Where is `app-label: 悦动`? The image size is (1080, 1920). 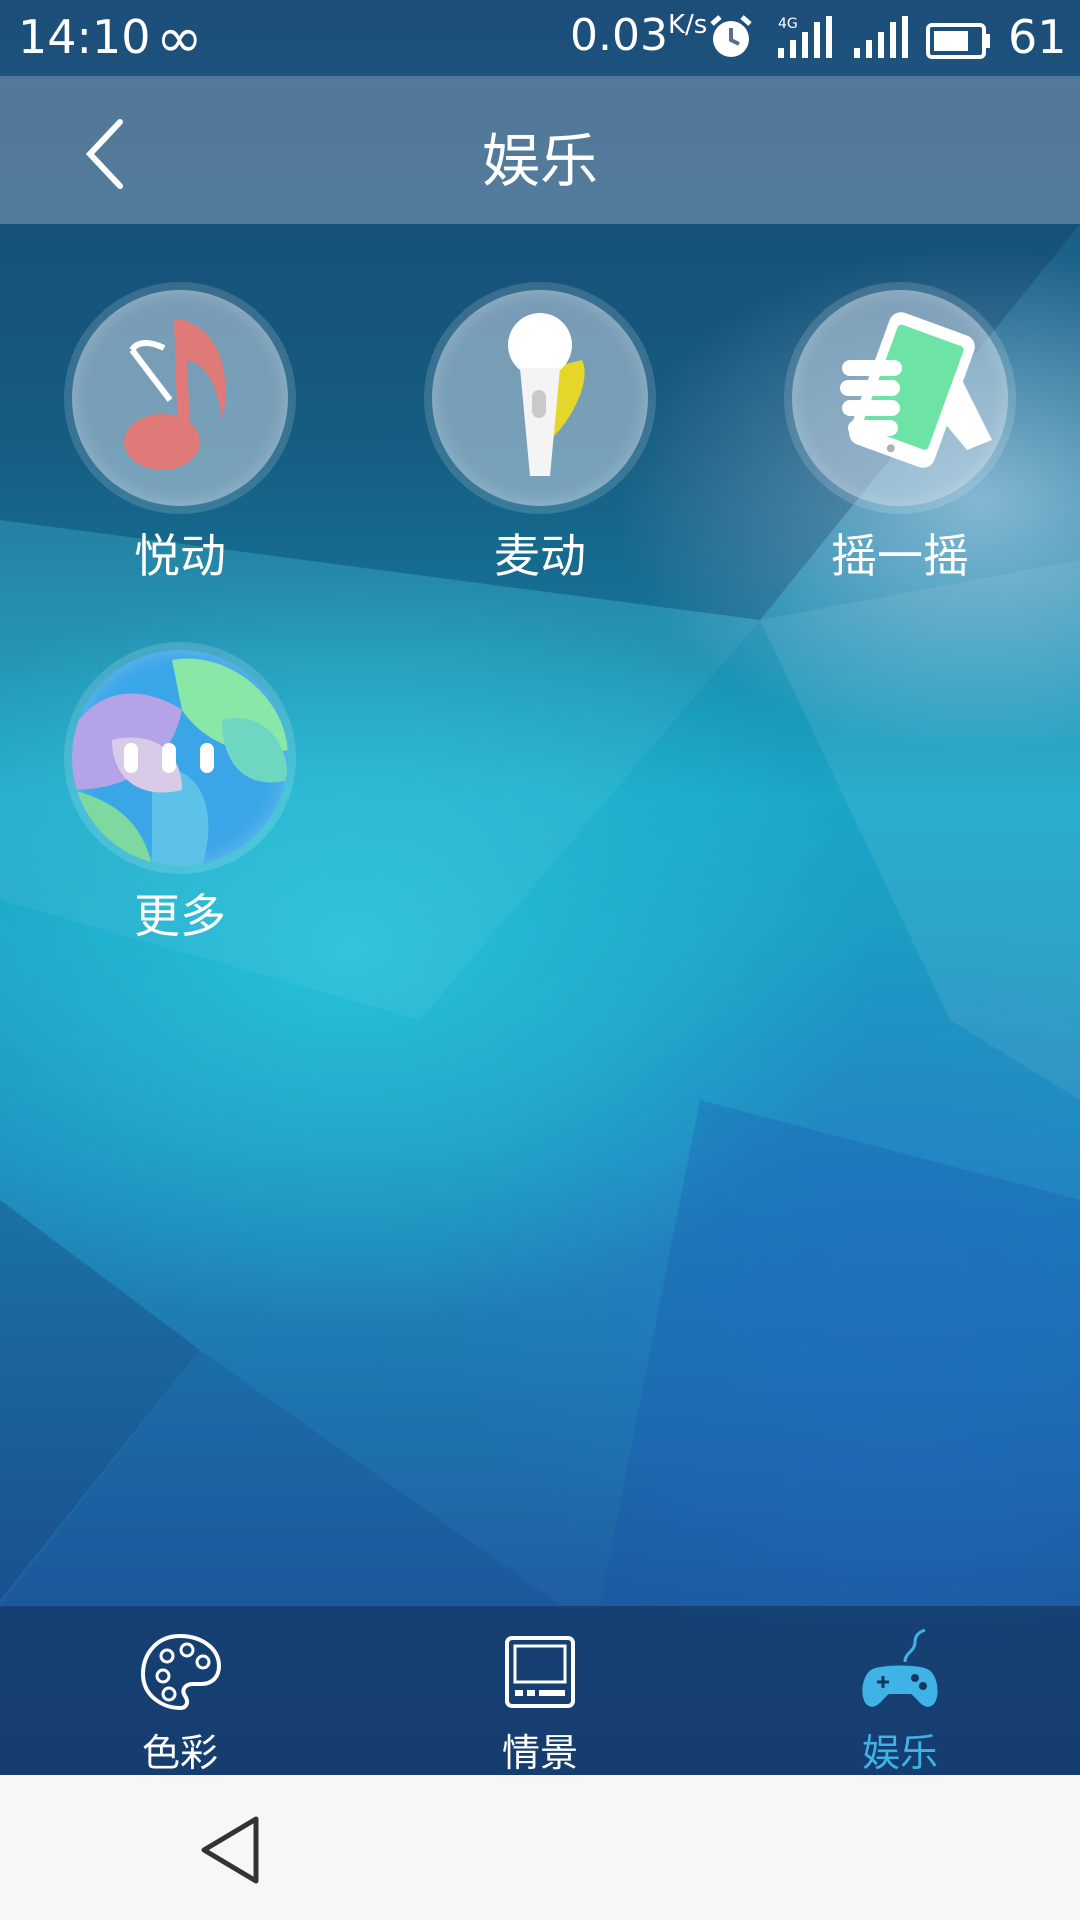 app-label: 悦动 is located at coordinates (180, 556).